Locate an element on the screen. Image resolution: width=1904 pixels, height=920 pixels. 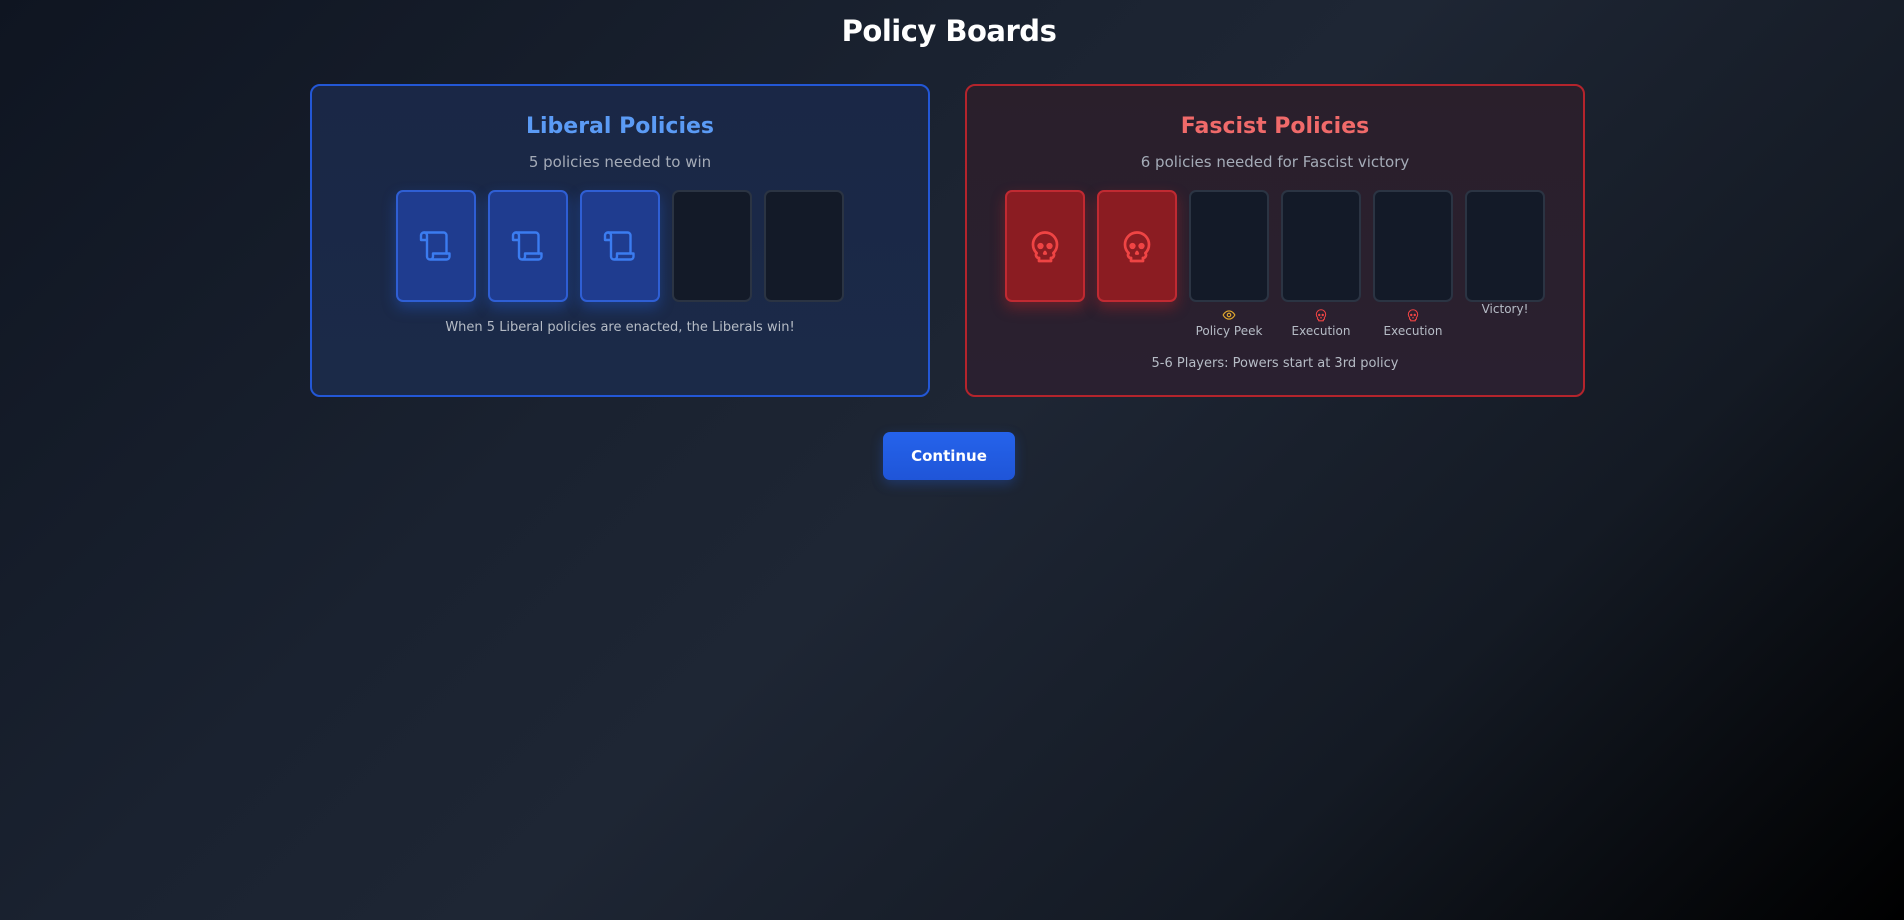
fascist-board-title: Fascist Policies is located at coordinates (1275, 126).